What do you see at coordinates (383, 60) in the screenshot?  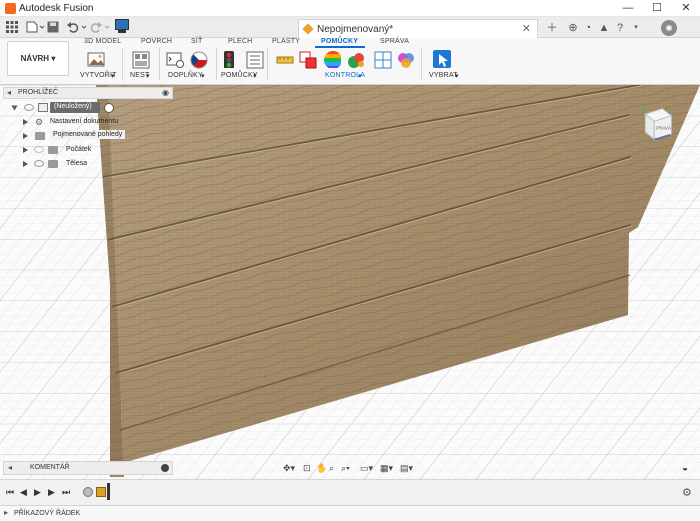 I see `component-color-icon` at bounding box center [383, 60].